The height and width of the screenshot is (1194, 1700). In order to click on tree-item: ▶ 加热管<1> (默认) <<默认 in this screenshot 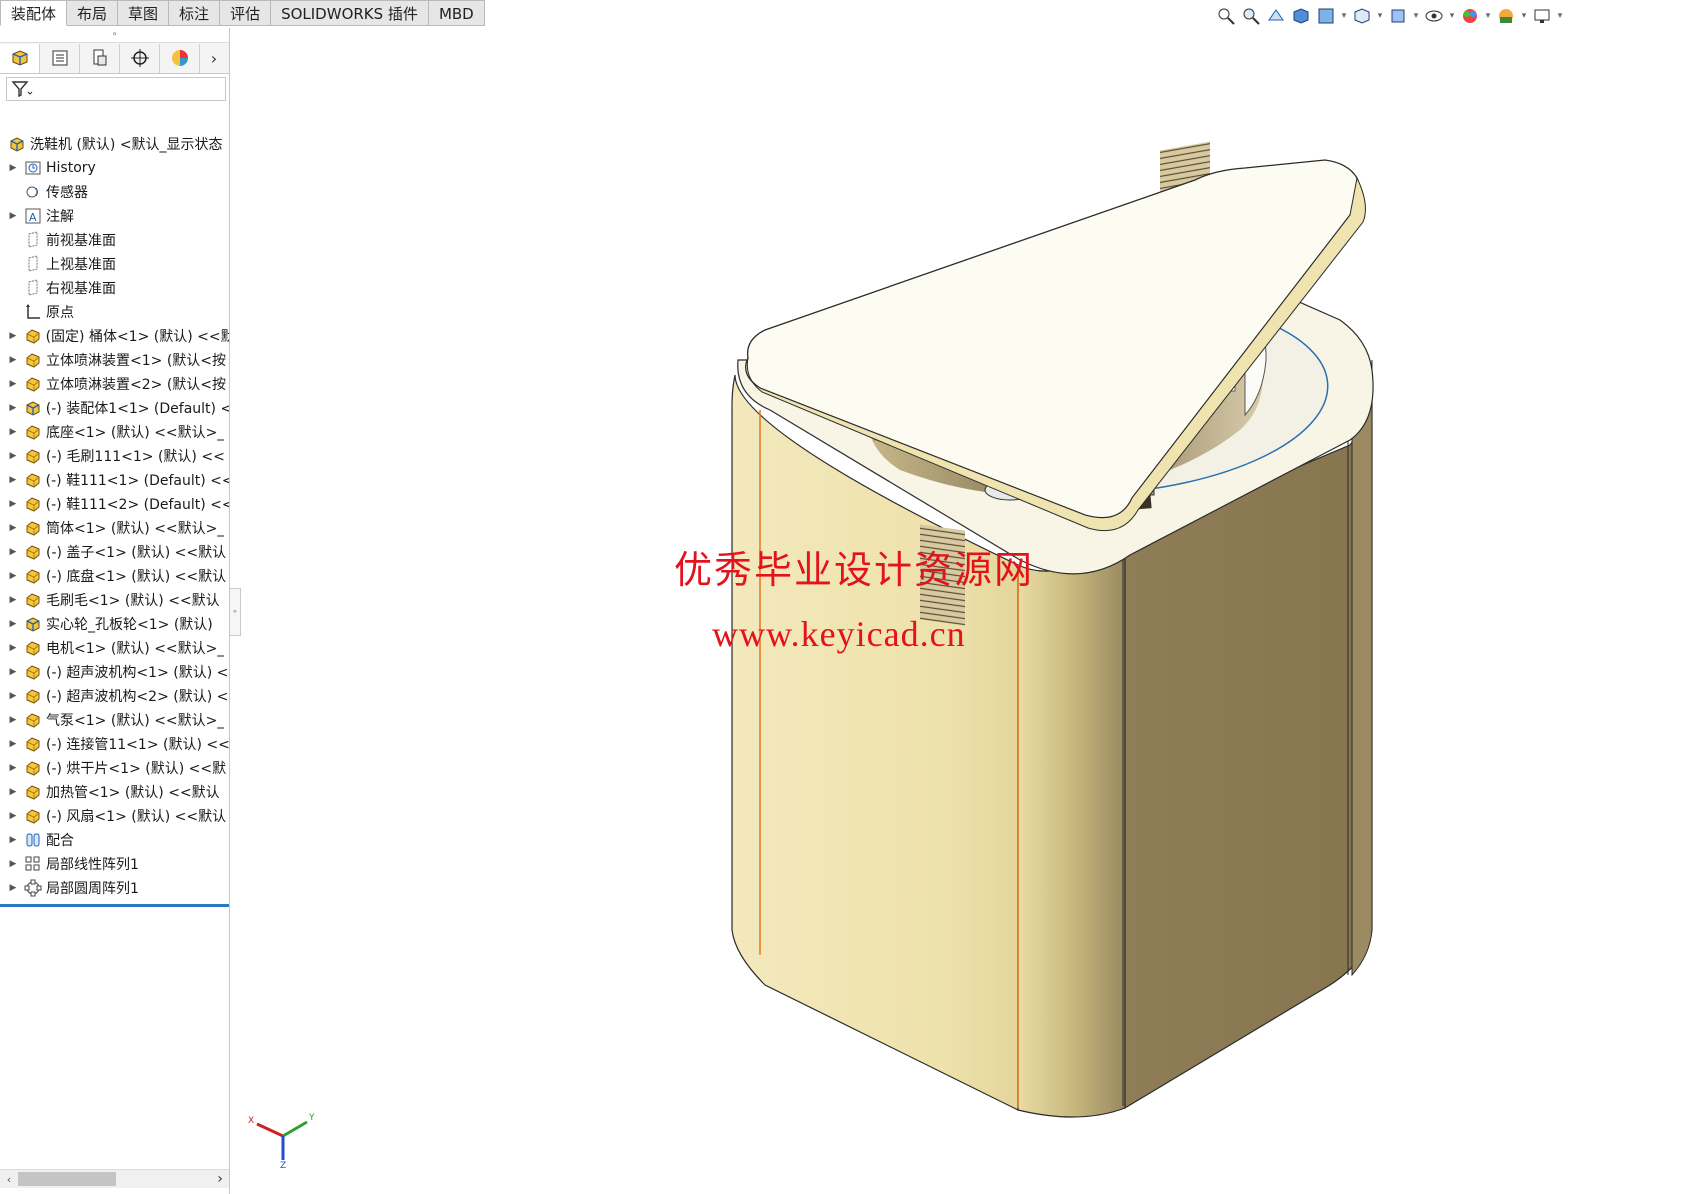, I will do `click(114, 792)`.